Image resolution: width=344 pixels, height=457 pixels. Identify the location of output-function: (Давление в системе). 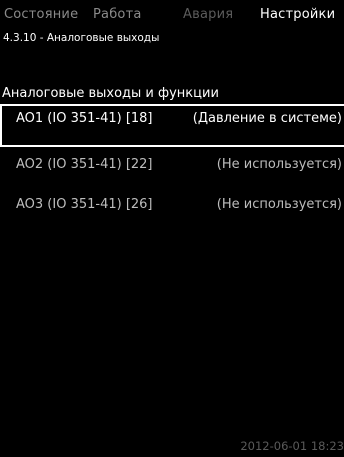
(267, 118).